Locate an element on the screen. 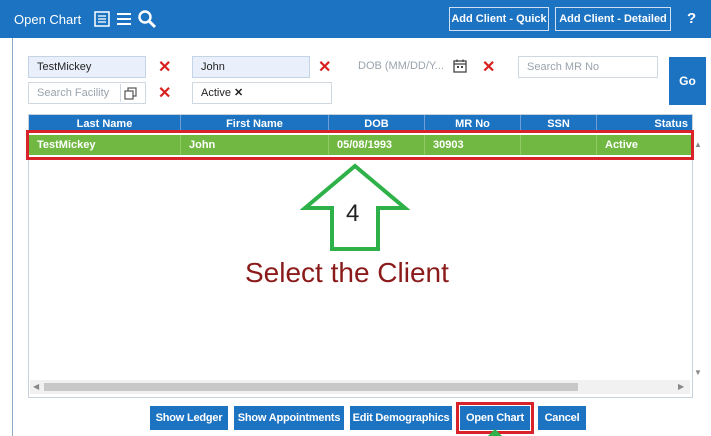 Image resolution: width=711 pixels, height=436 pixels. scroll-right-icon: ▶ is located at coordinates (681, 386).